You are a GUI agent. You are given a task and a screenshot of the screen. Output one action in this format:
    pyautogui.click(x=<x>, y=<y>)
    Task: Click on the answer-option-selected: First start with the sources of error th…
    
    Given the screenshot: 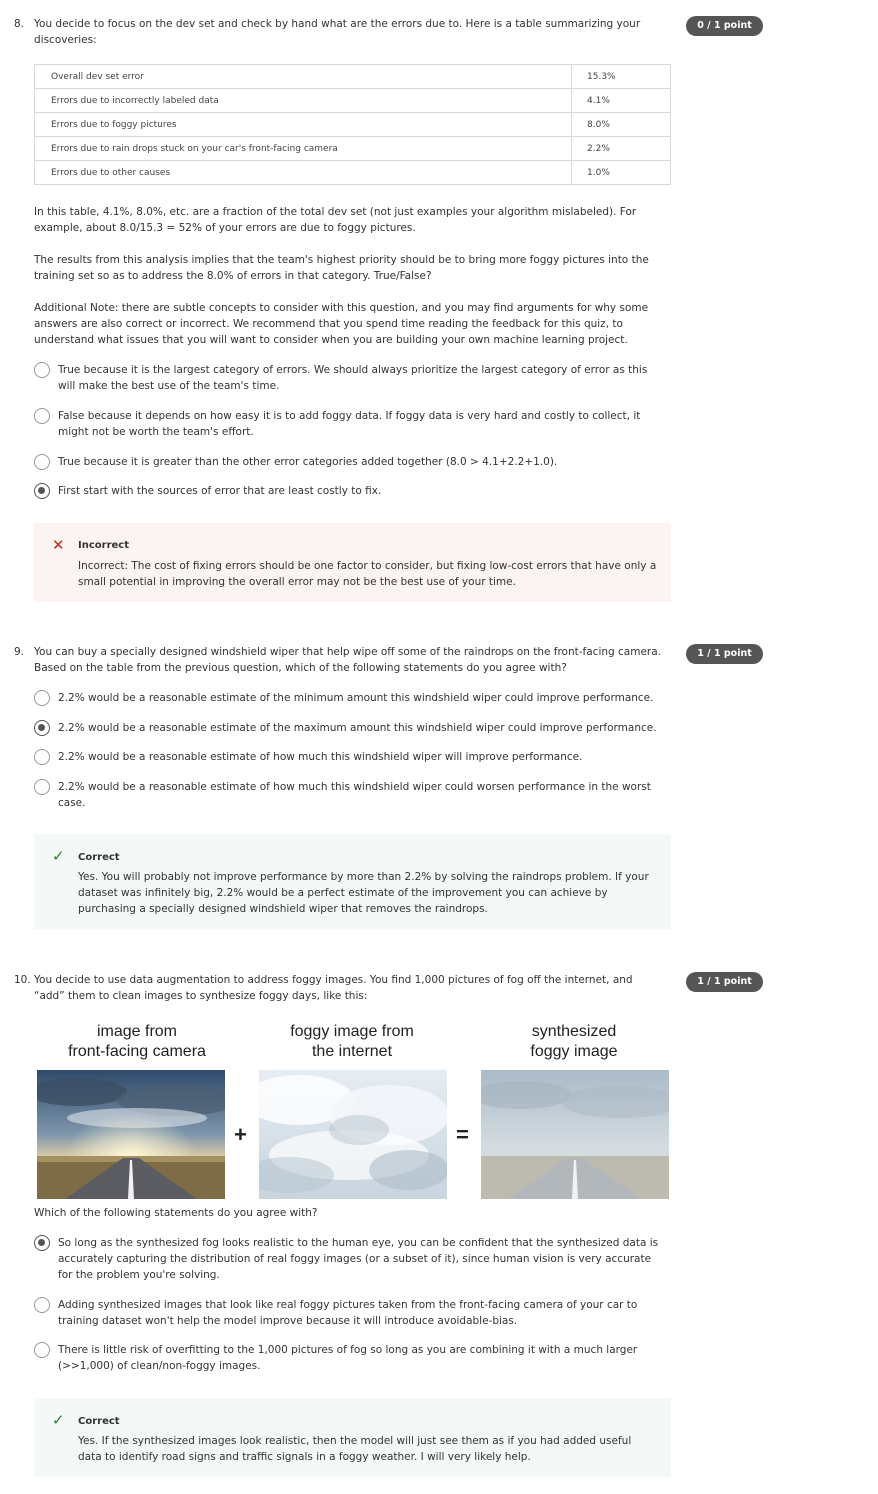 What is the action you would take?
    pyautogui.click(x=349, y=491)
    